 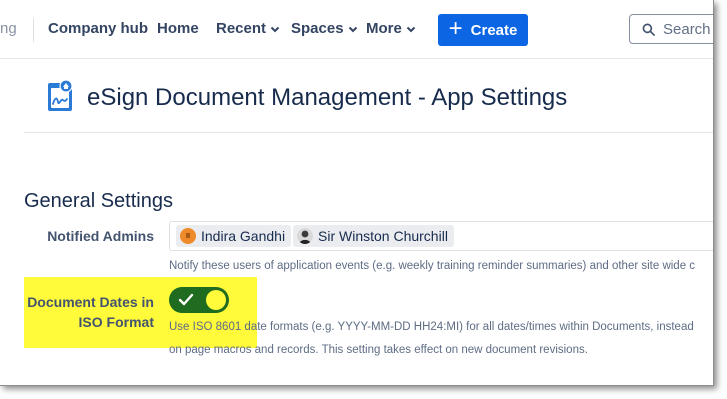 What do you see at coordinates (383, 236) in the screenshot?
I see `user-chip-name: Sir Winston Churchill` at bounding box center [383, 236].